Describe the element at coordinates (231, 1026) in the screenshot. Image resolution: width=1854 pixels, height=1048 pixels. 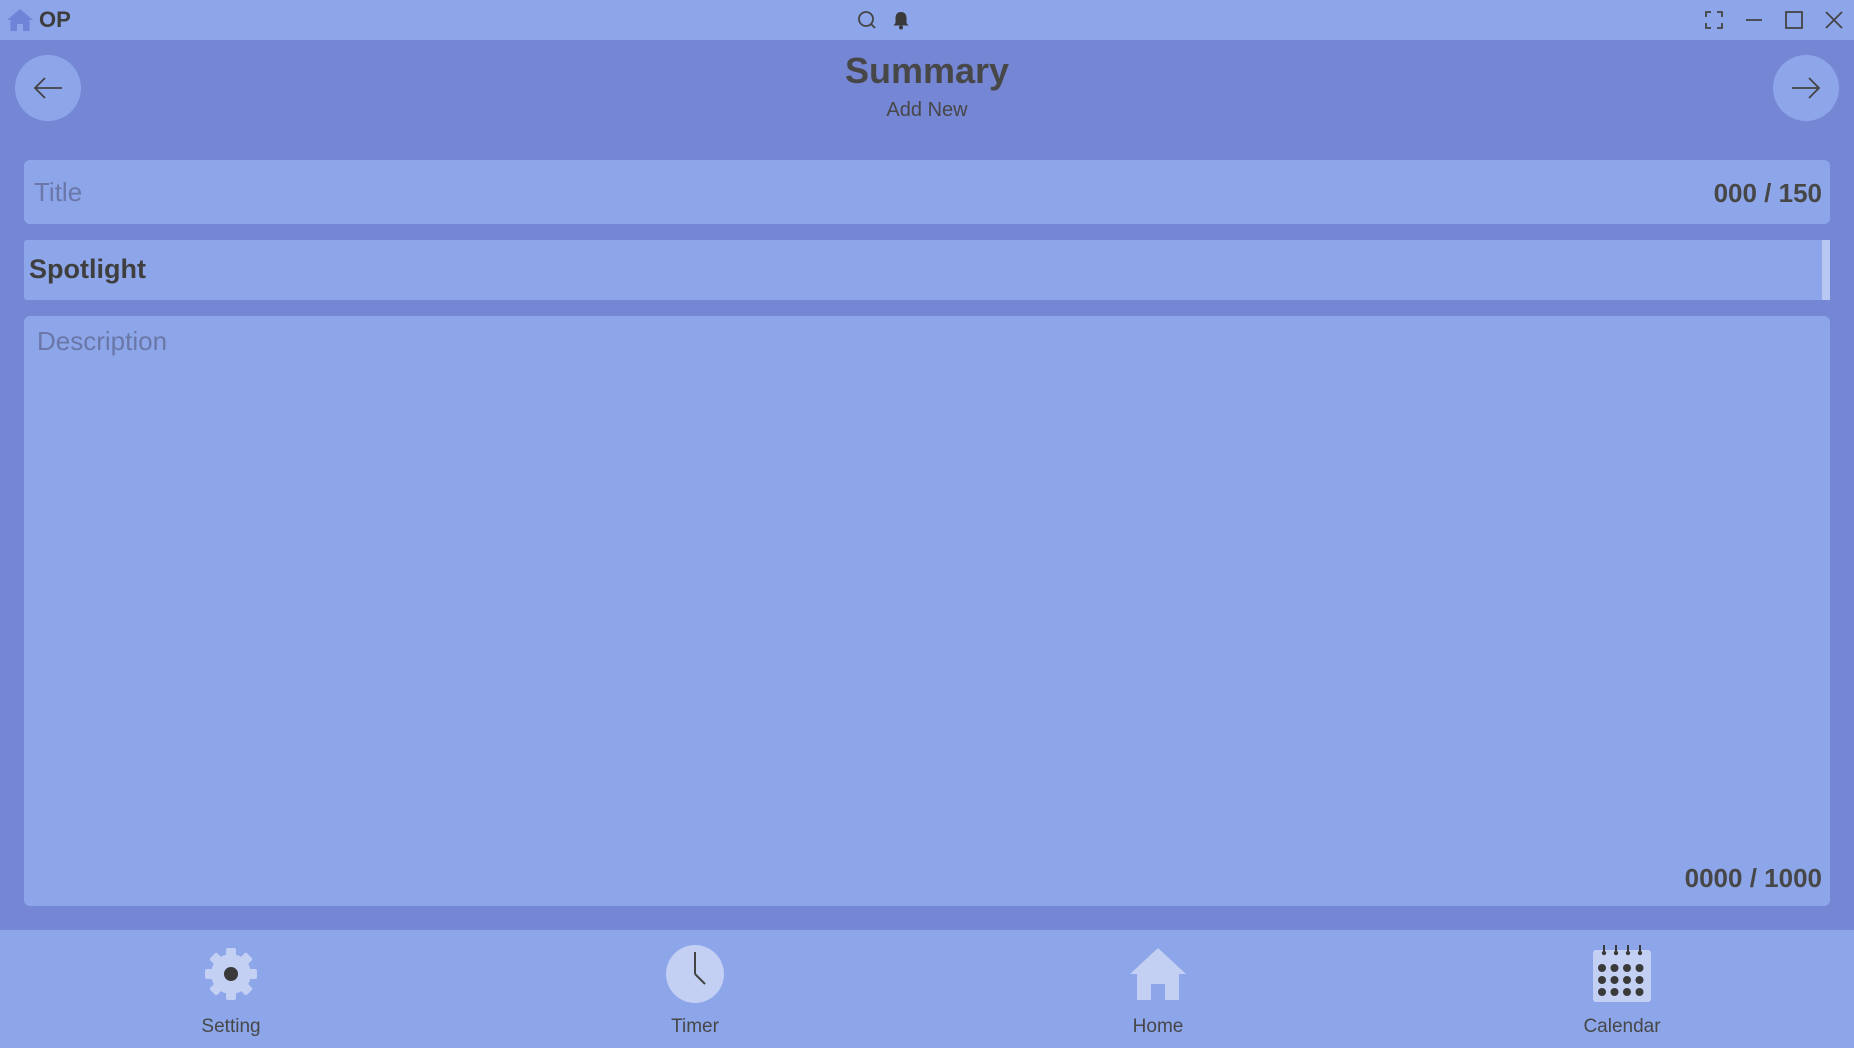
I see `nav-label-setting: Setting` at that location.